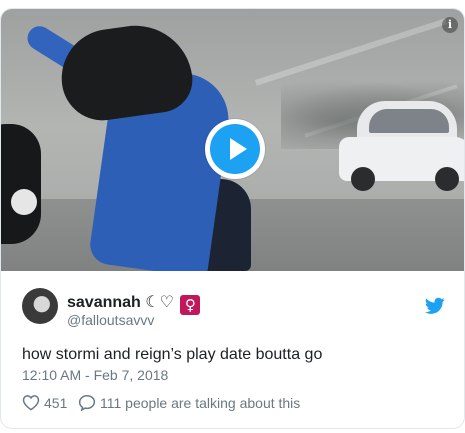 This screenshot has width=465, height=433. What do you see at coordinates (56, 403) in the screenshot?
I see `like-count: 451` at bounding box center [56, 403].